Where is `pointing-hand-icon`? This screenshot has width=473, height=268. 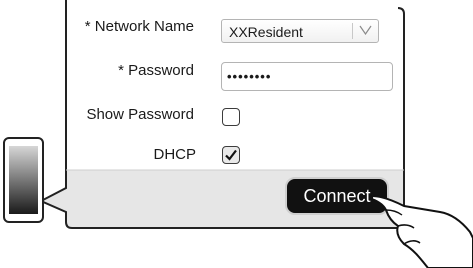 pointing-hand-icon is located at coordinates (422, 231).